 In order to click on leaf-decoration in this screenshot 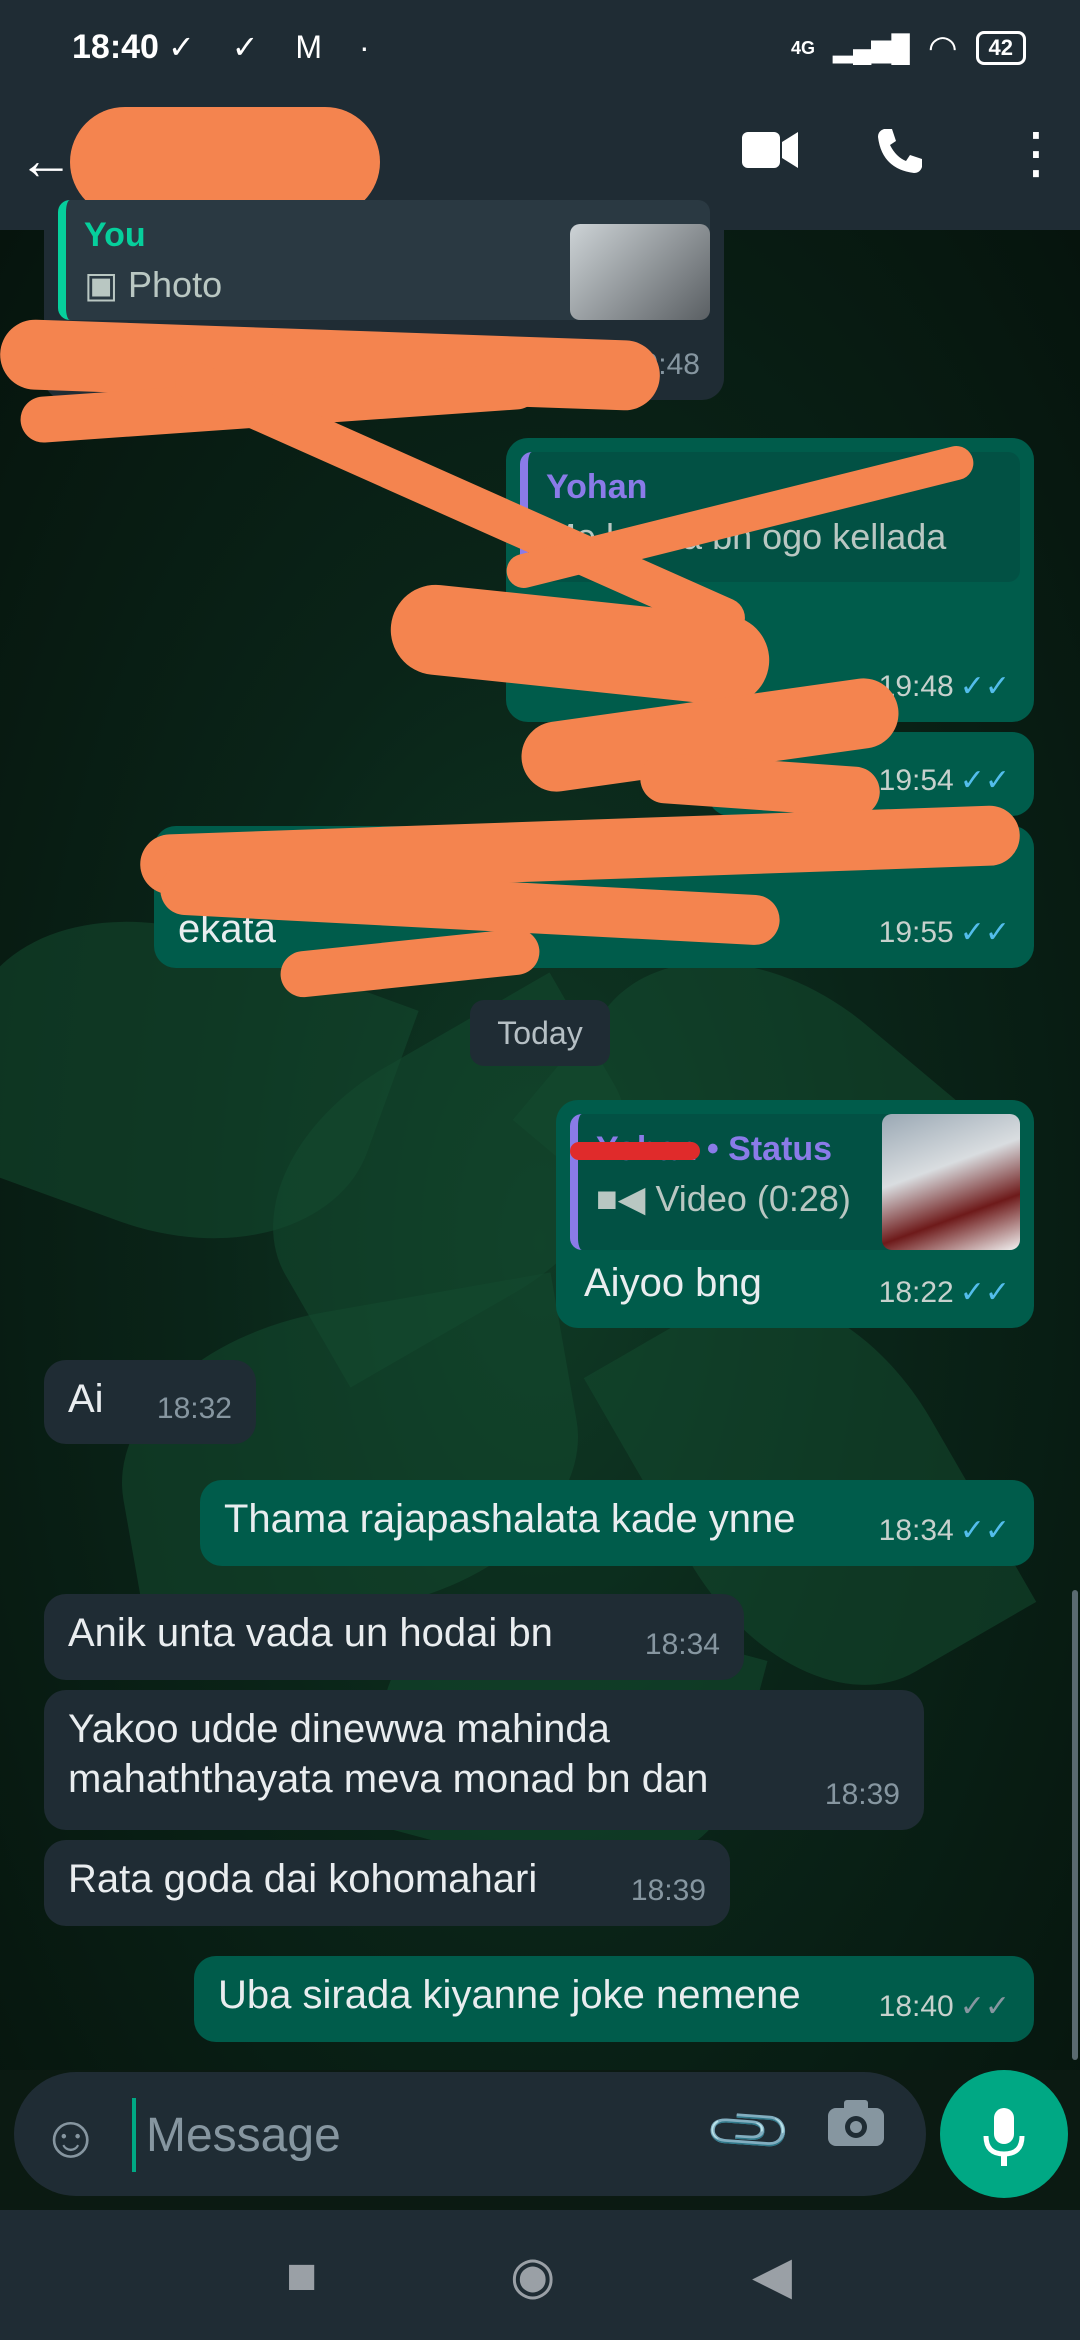, I will do `click(350, 1460)`.